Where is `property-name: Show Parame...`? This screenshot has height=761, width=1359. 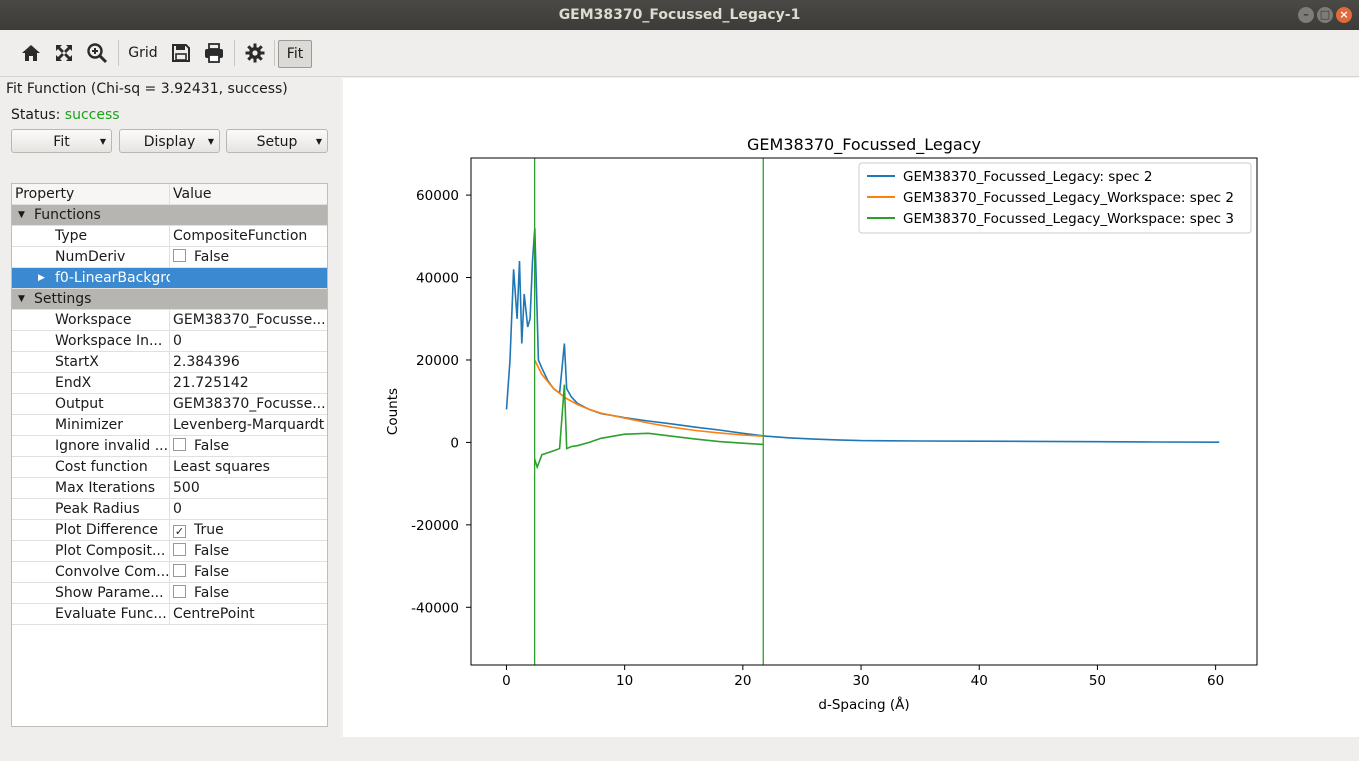 property-name: Show Parame... is located at coordinates (109, 593).